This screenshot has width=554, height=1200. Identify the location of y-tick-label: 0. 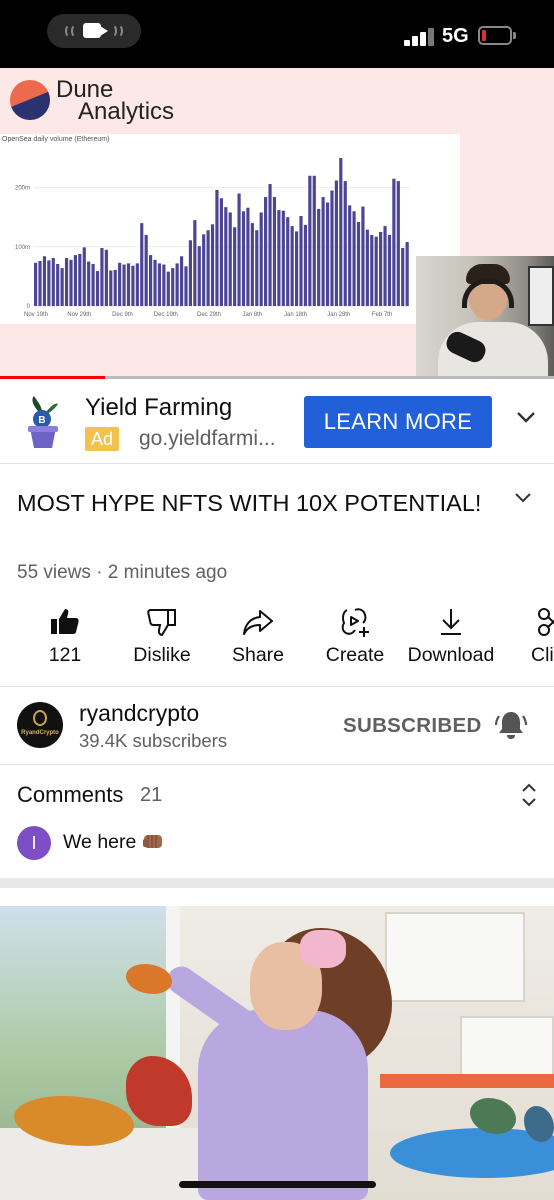
(29, 307).